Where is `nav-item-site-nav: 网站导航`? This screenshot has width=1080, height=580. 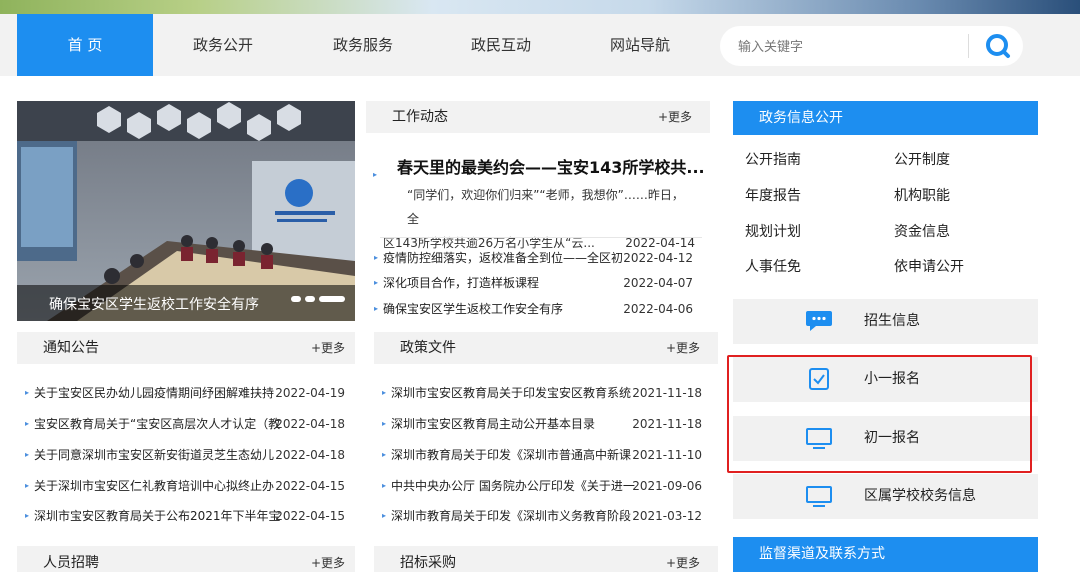
nav-item-site-nav: 网站导航 is located at coordinates (640, 45).